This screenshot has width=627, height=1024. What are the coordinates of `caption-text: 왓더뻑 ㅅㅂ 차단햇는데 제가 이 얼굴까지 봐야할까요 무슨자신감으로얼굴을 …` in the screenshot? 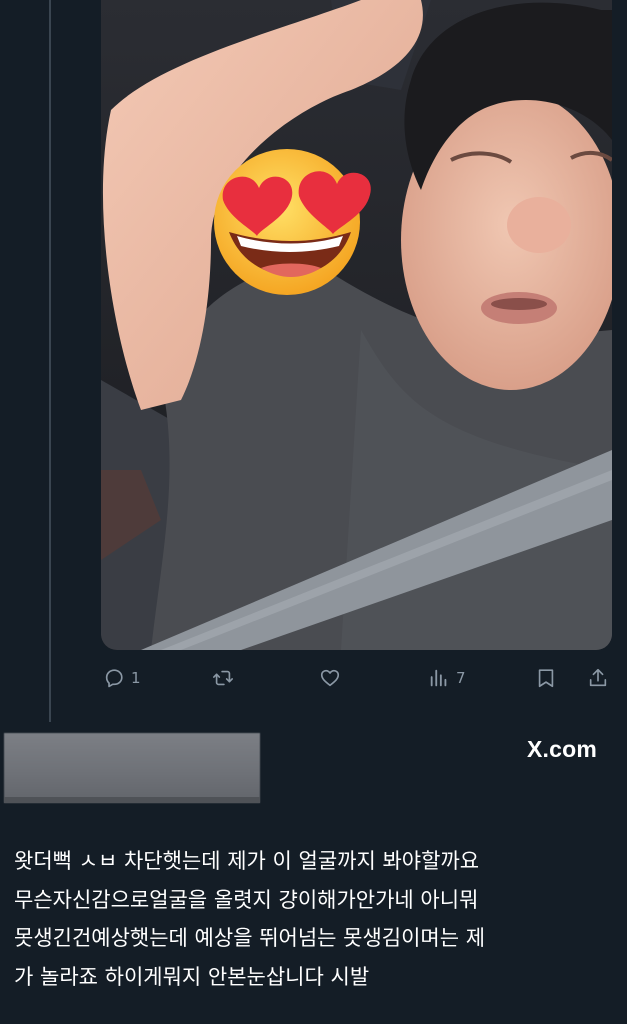 It's located at (314, 919).